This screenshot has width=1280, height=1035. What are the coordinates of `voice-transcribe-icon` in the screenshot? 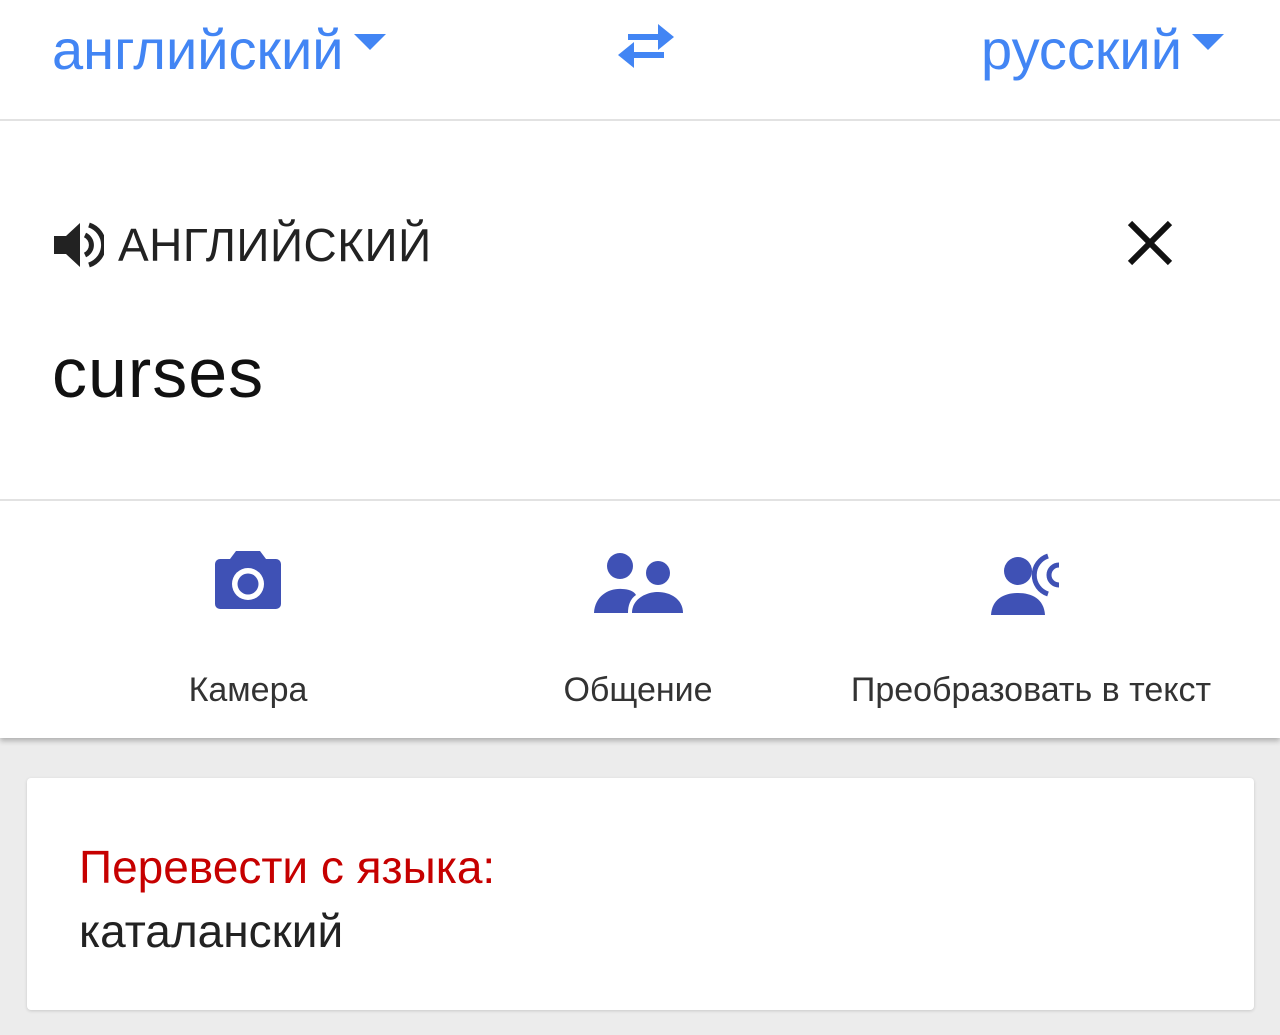 It's located at (1025, 584).